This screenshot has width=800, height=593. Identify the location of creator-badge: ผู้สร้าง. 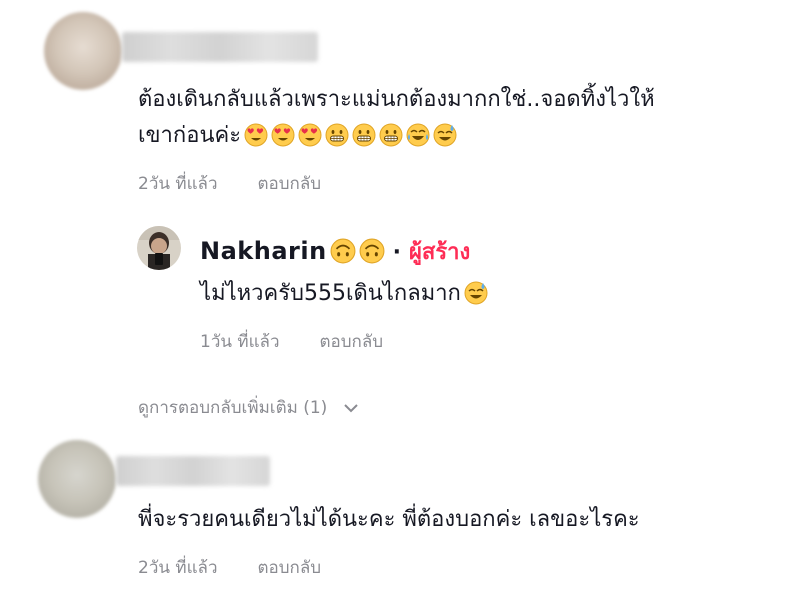
(440, 252).